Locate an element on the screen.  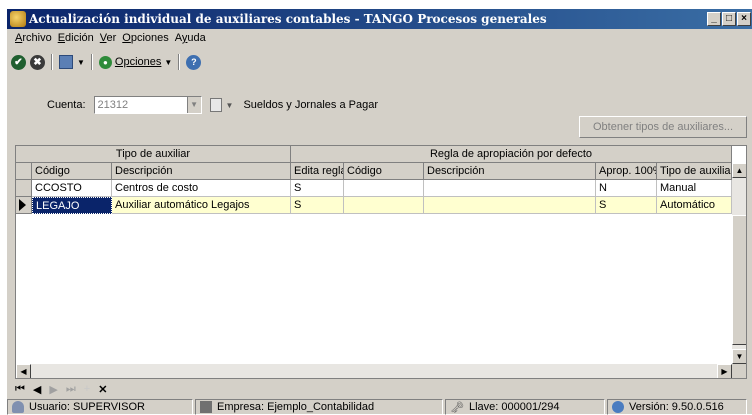
vertical-scrollbar: ▲ ▼ is located at coordinates (739, 263).